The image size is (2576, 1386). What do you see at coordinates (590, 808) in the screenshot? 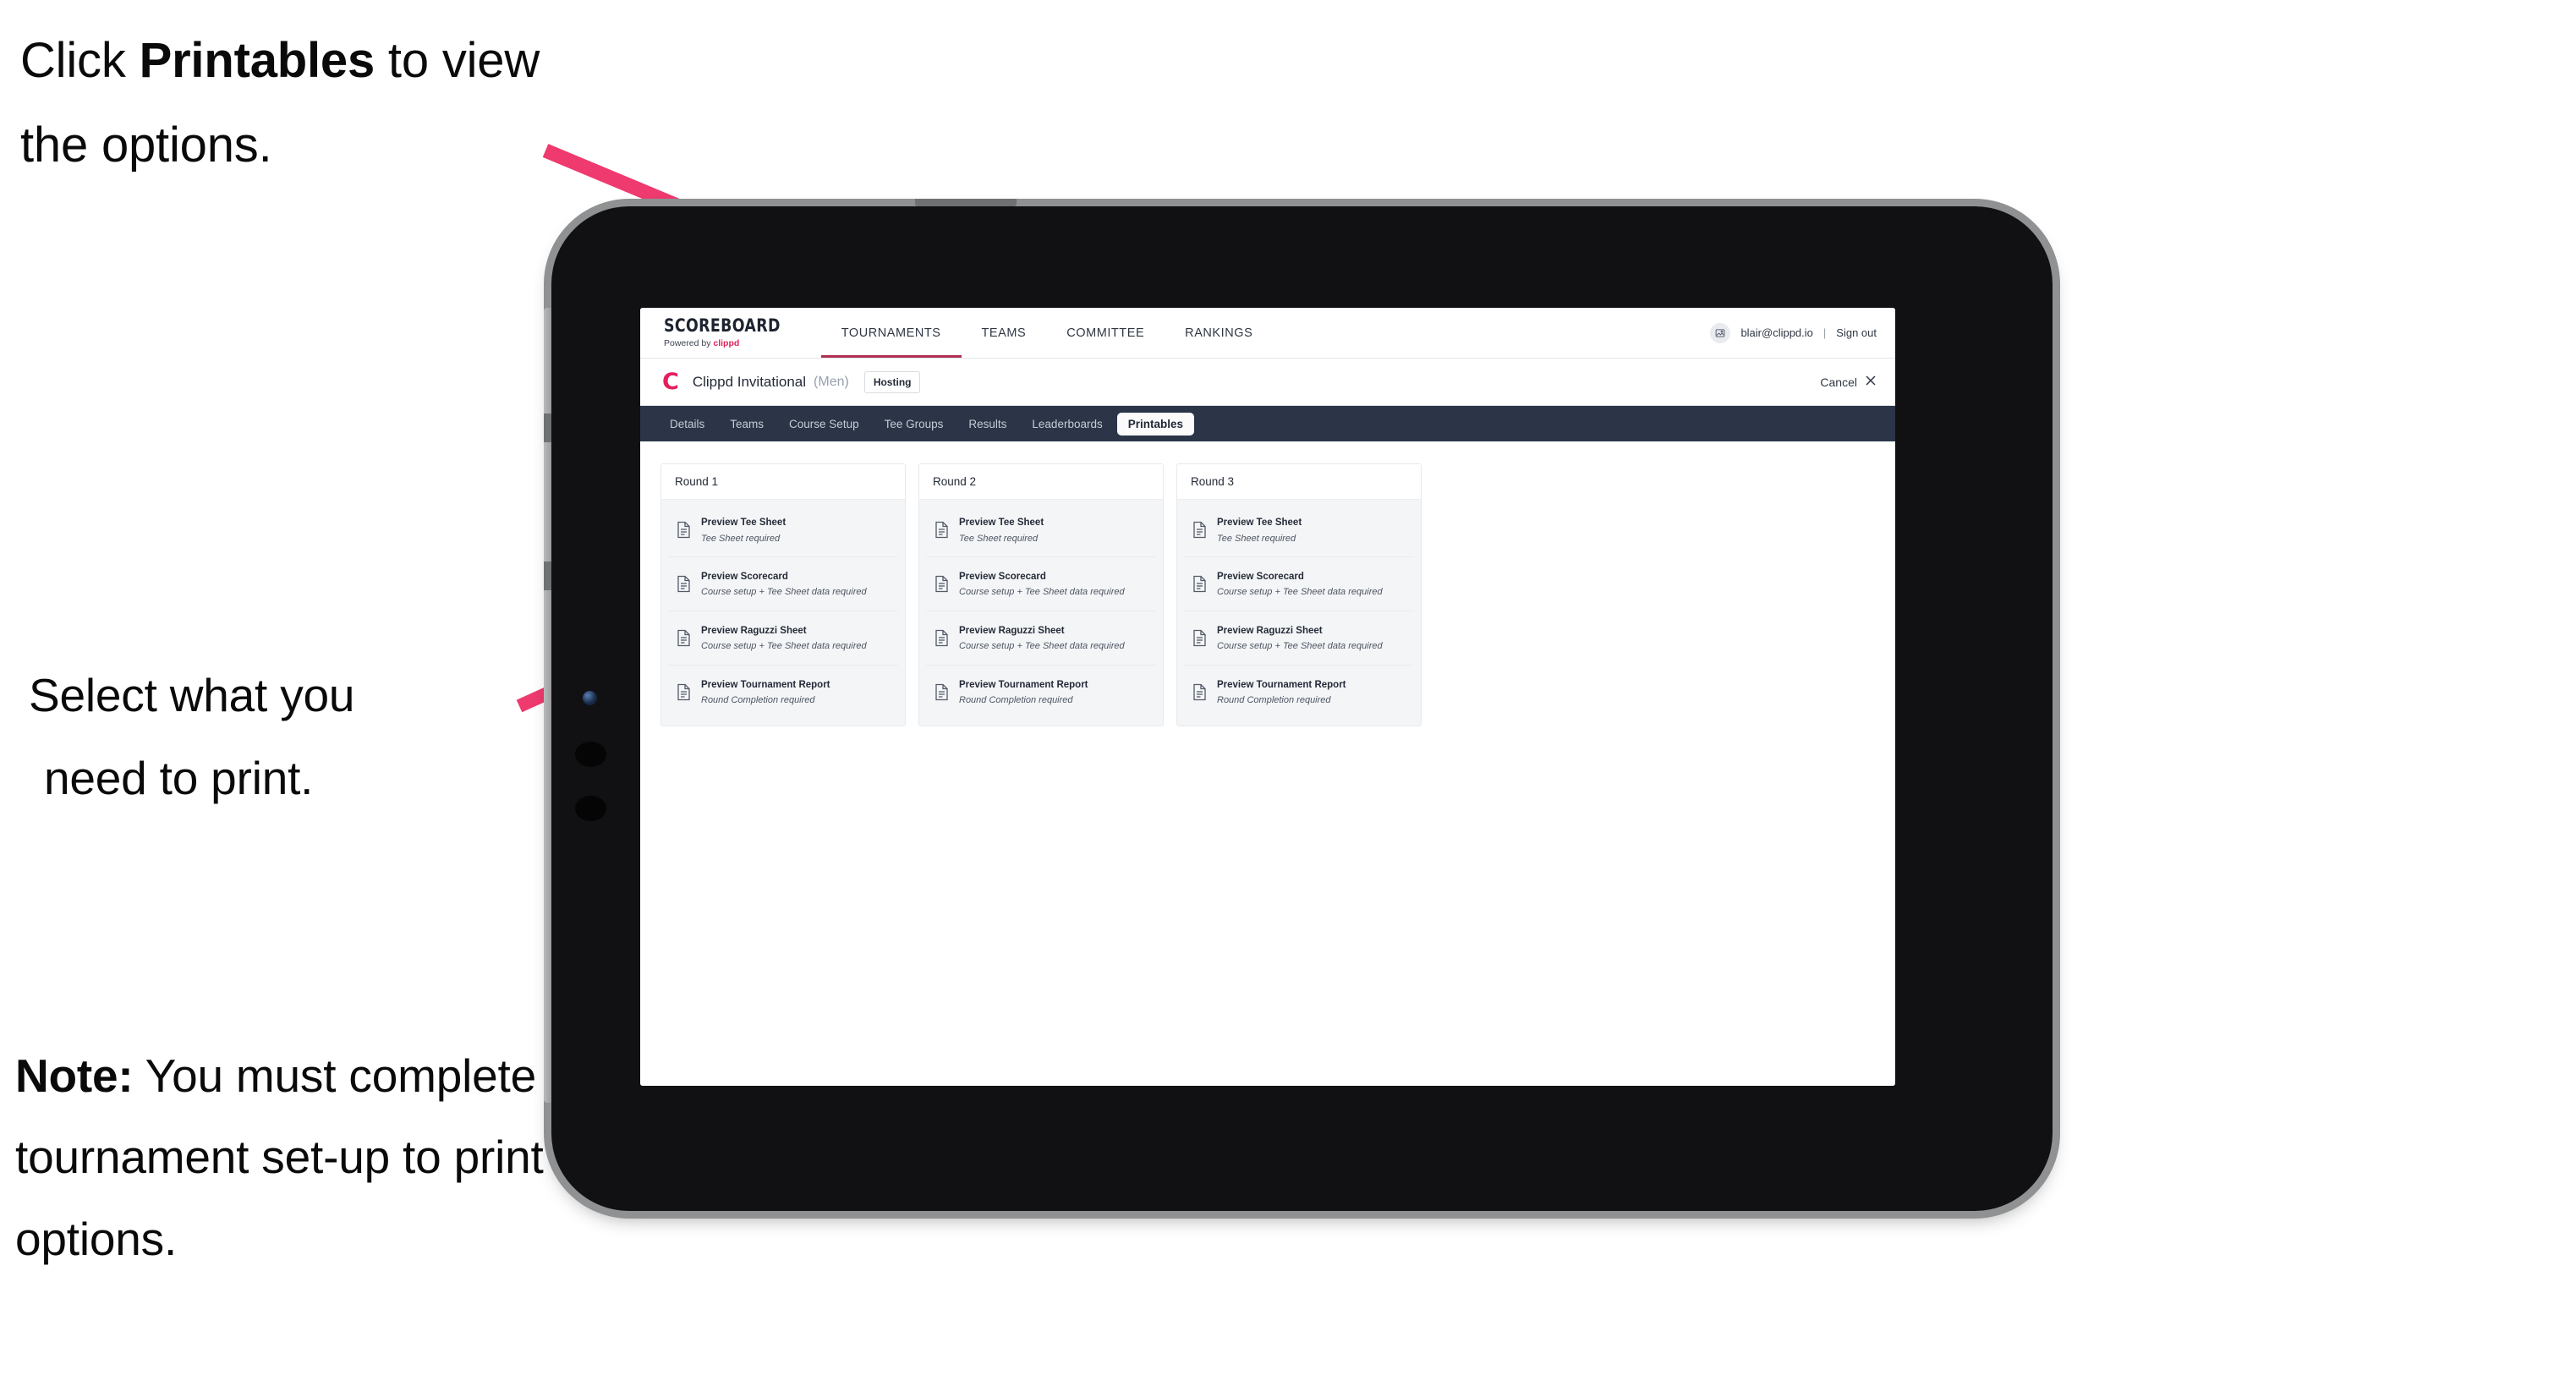
I see `ambient-light-sensor-icon` at bounding box center [590, 808].